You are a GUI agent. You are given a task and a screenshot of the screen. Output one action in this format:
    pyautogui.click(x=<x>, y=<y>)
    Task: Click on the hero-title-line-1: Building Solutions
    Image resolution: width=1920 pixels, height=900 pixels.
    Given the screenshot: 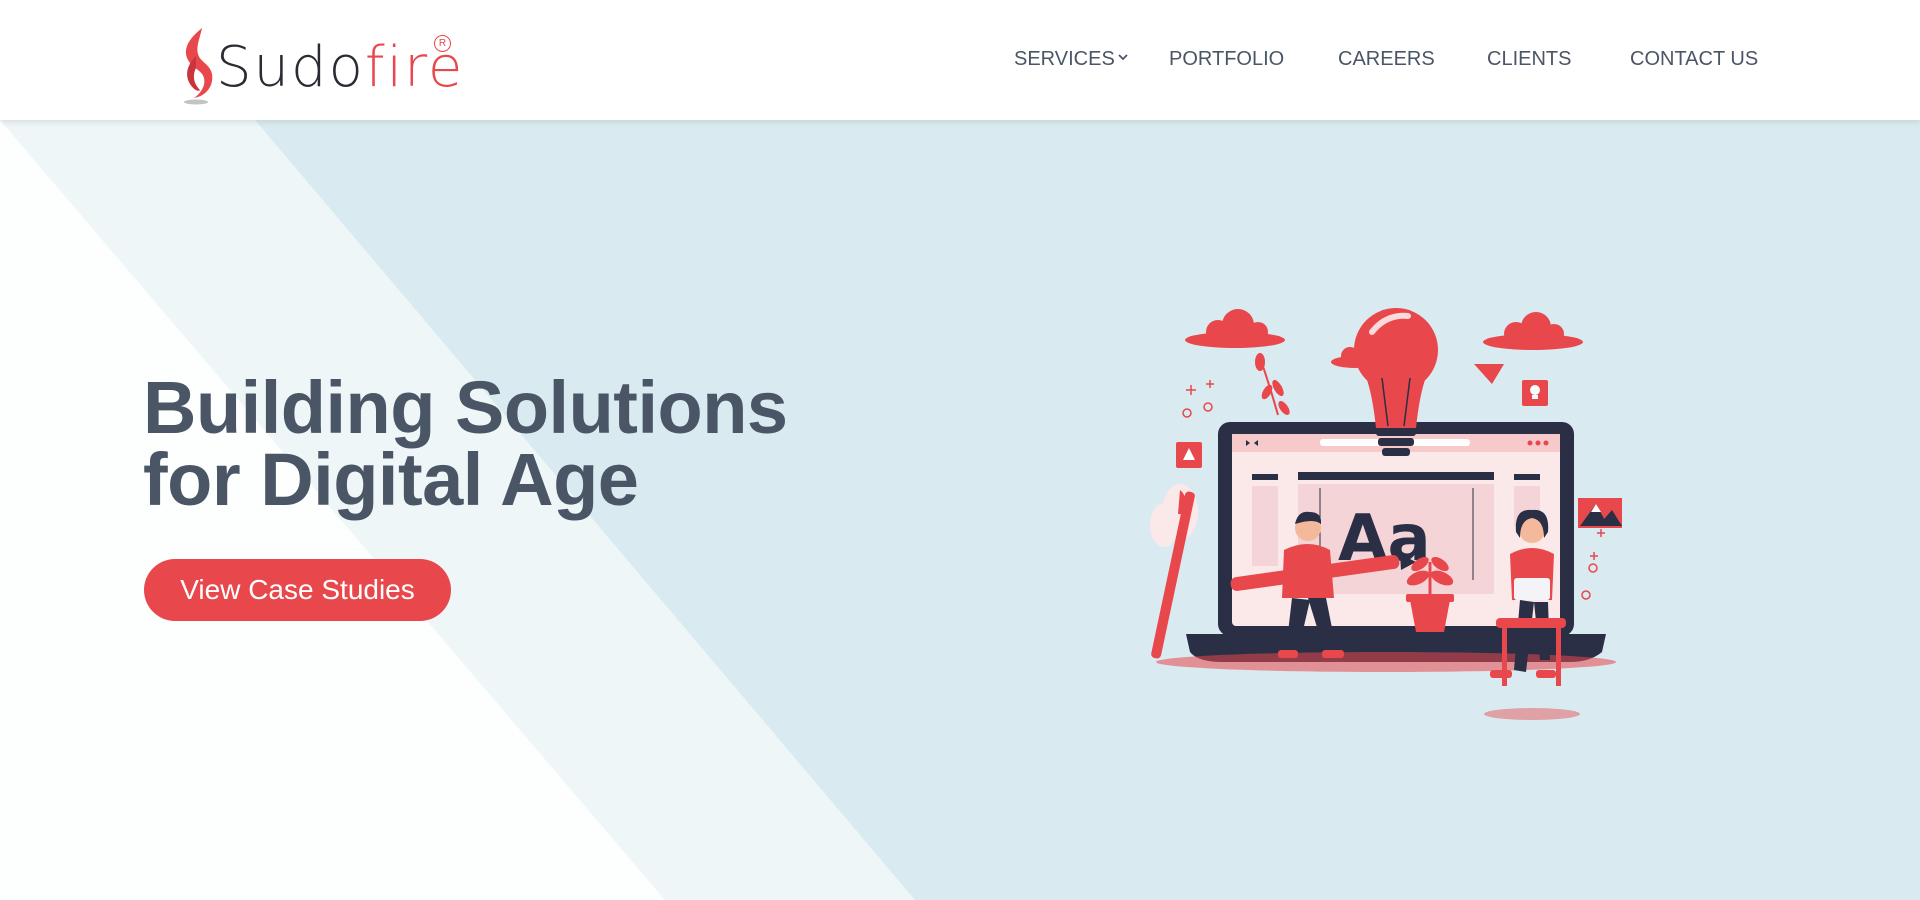 What is the action you would take?
    pyautogui.click(x=465, y=407)
    